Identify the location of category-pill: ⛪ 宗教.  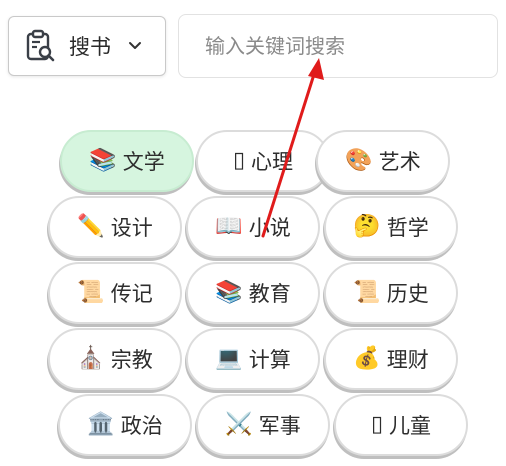
(115, 359).